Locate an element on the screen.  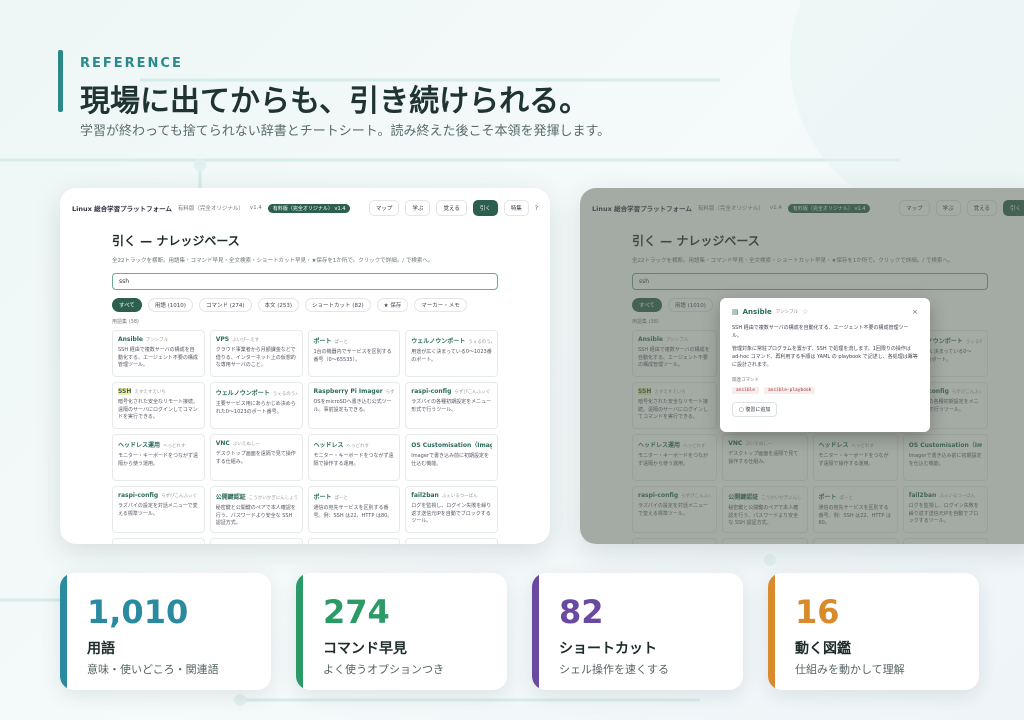
nav-learn: 学ぶ is located at coordinates (418, 208).